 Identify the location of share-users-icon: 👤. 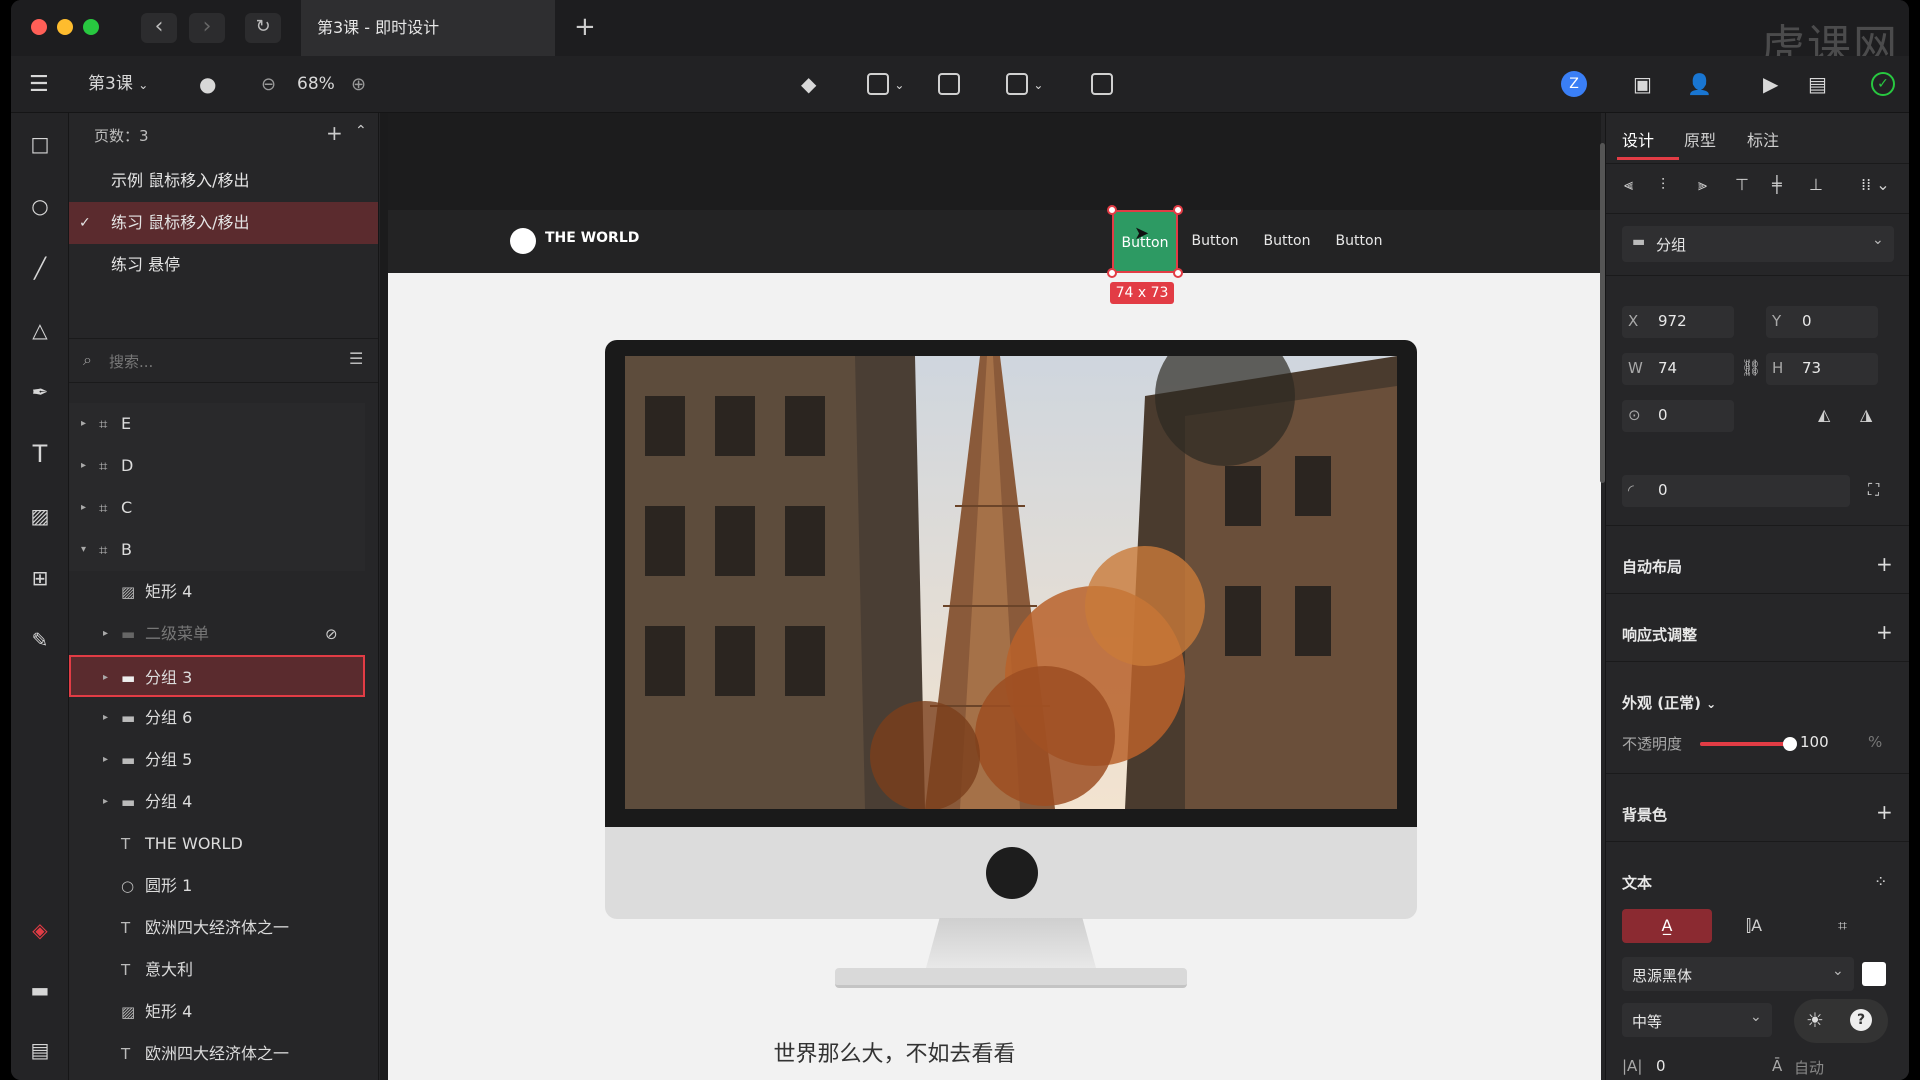
(1699, 84).